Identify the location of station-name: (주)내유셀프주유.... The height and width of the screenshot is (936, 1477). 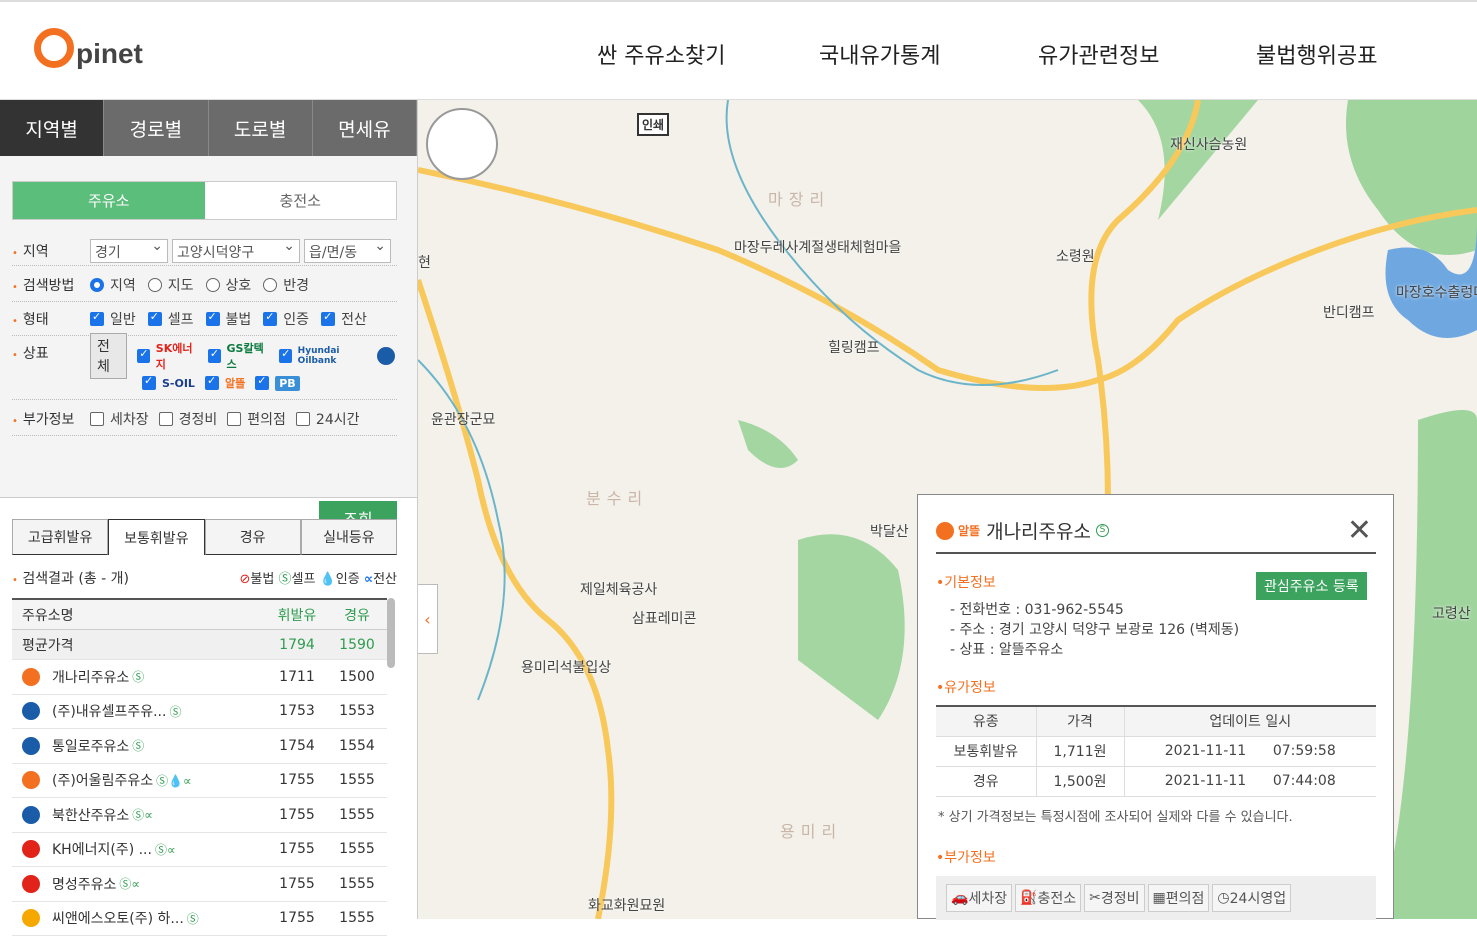
(109, 711).